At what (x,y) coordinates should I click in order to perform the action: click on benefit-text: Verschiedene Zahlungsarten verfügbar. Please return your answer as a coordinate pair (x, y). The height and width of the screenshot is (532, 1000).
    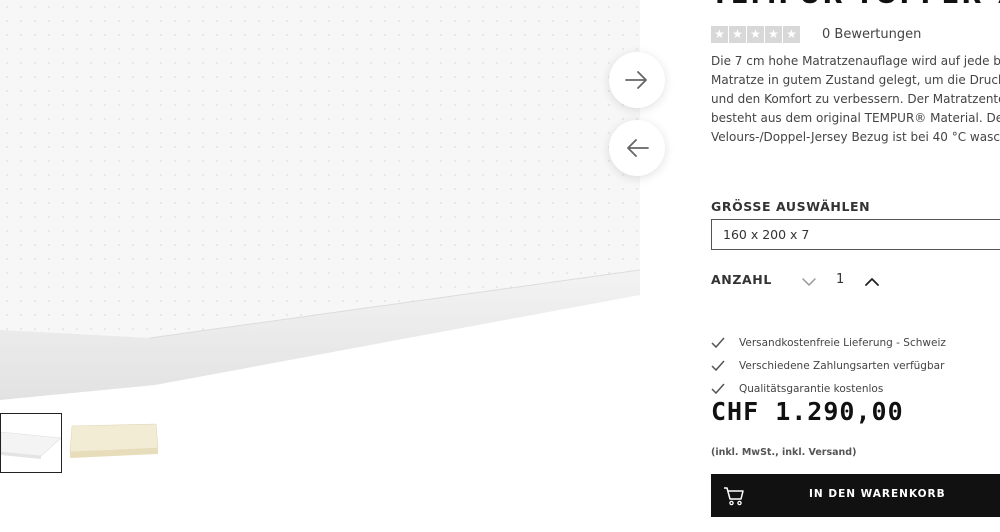
    Looking at the image, I should click on (842, 365).